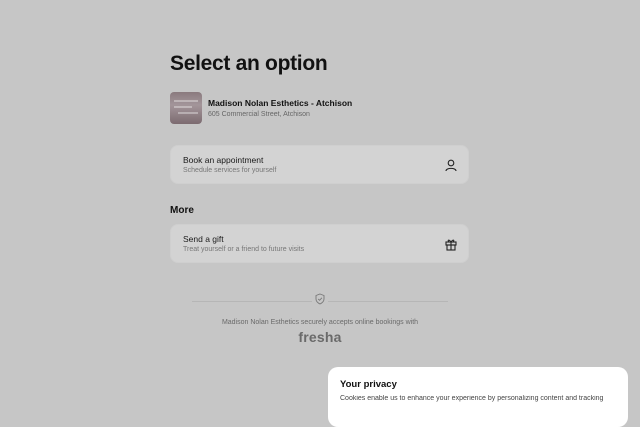 The width and height of the screenshot is (640, 427). I want to click on venue-name: Madison Nolan Esthetics - Atchison, so click(280, 103).